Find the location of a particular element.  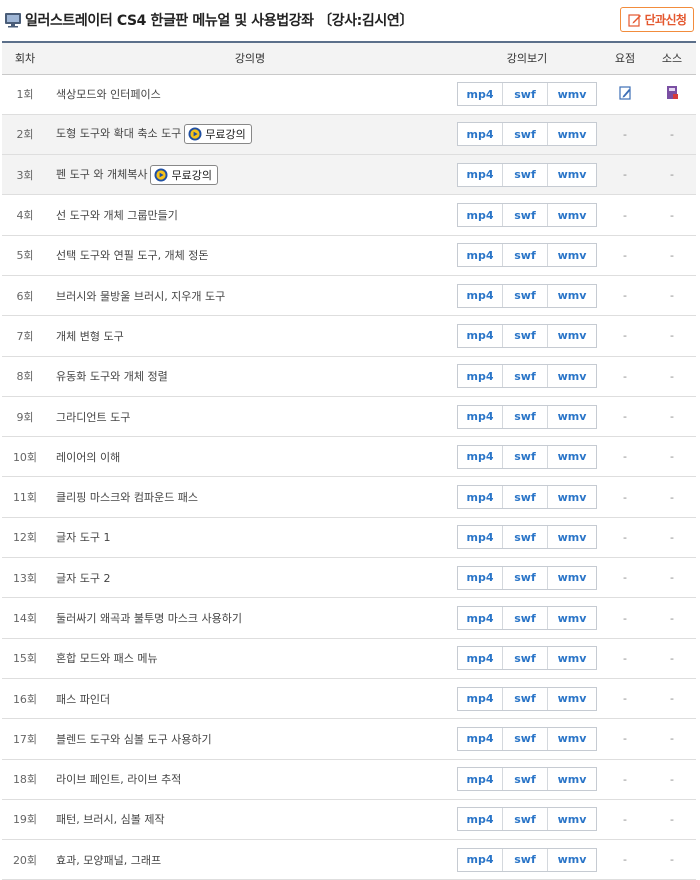

lecture-name-cell: 블렌드 도구와 심볼 도구 사용하기 is located at coordinates (250, 739).